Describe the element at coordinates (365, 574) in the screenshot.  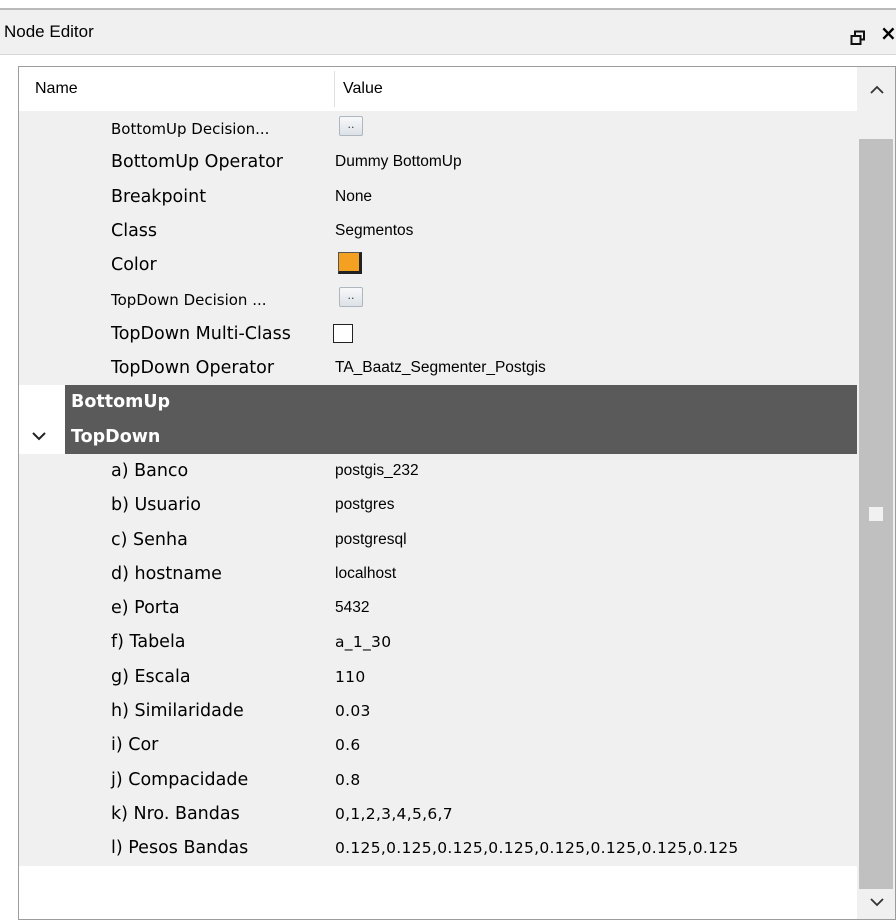
I see `param-value: localhost` at that location.